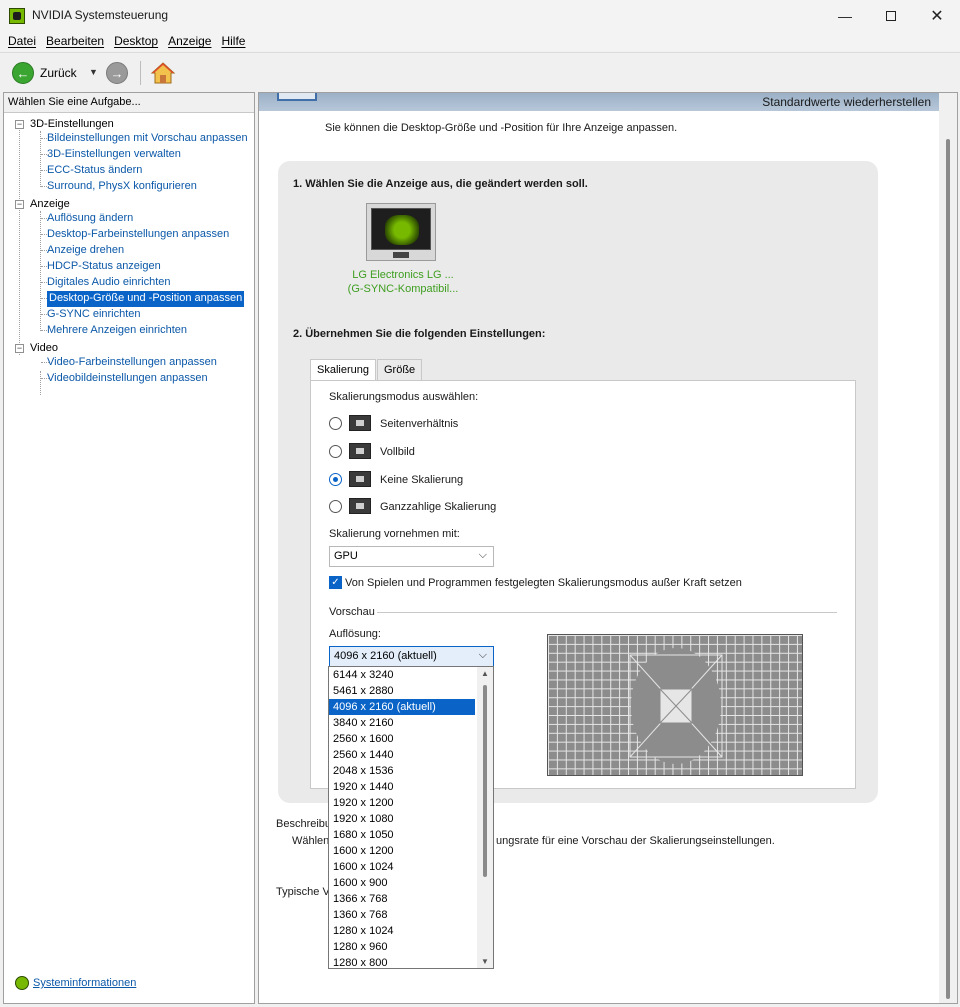  I want to click on resolution-option: 1280 x 1024, so click(402, 931).